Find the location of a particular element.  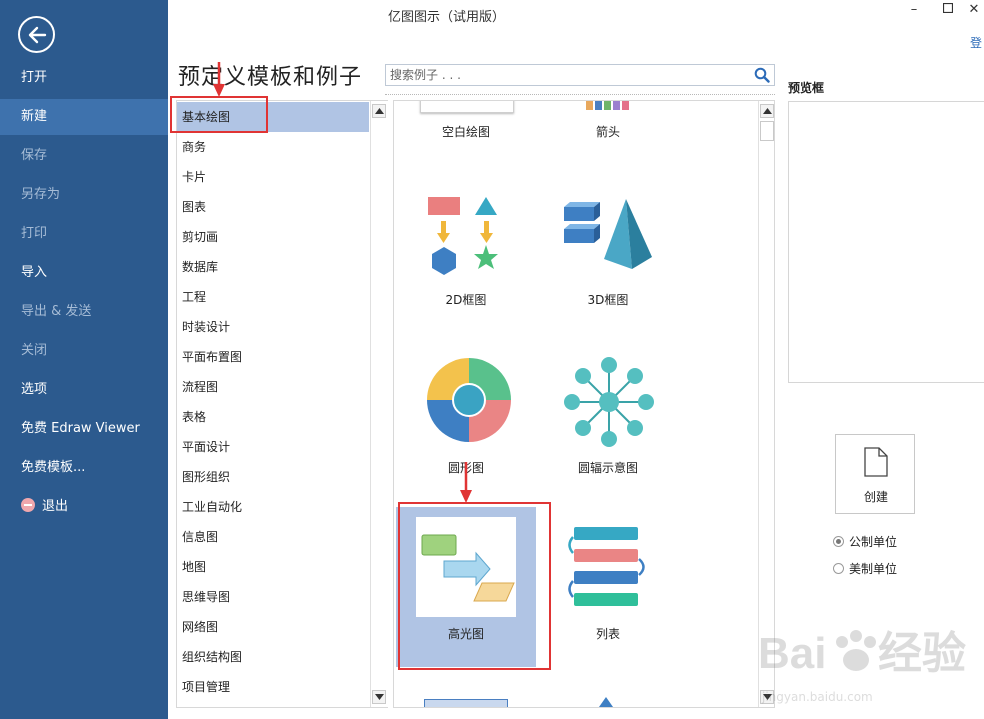

template-list: 列表 is located at coordinates (608, 587).